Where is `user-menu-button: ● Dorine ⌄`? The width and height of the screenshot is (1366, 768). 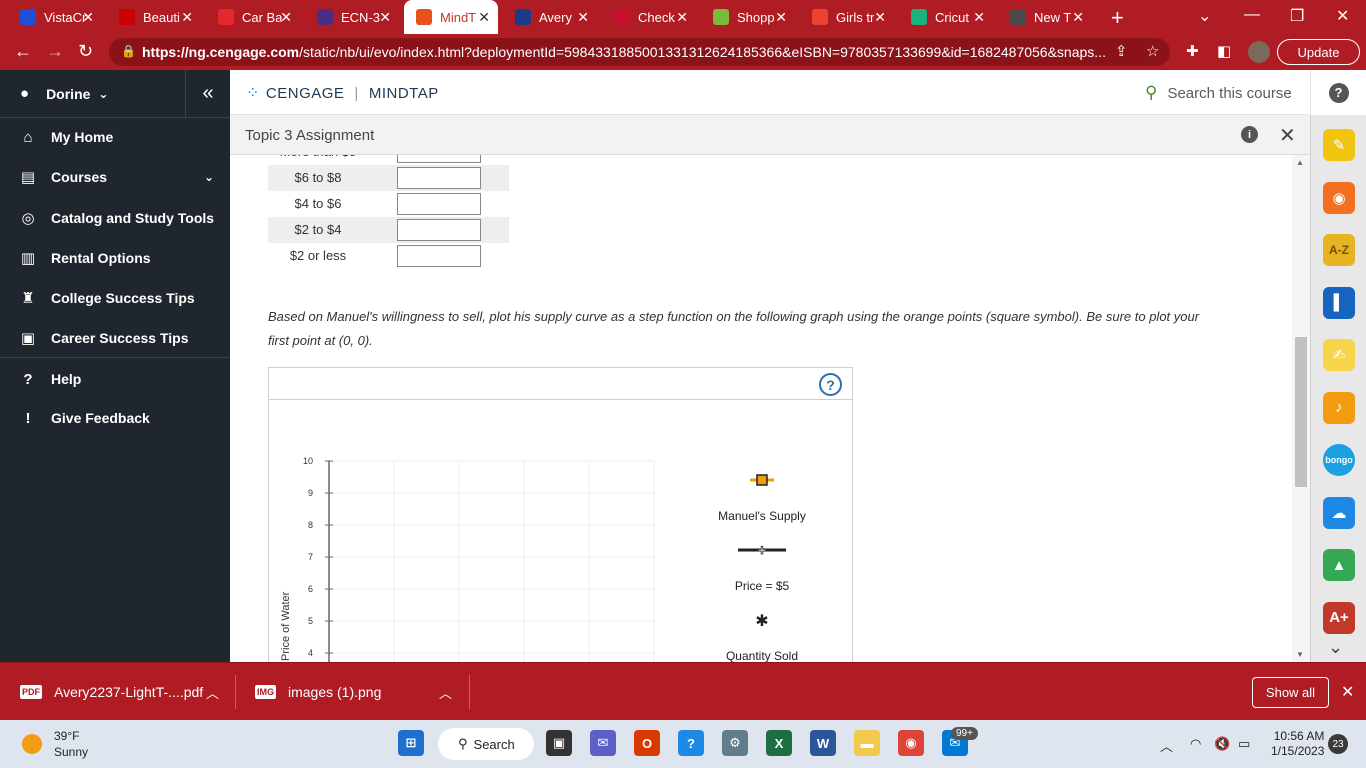 user-menu-button: ● Dorine ⌄ is located at coordinates (93, 94).